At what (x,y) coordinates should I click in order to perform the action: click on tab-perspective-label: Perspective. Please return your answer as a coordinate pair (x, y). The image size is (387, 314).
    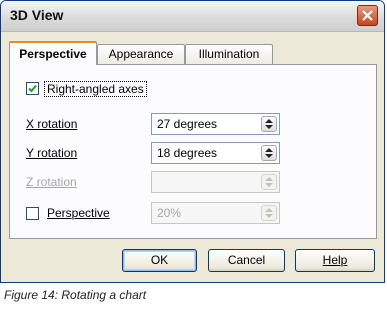
    Looking at the image, I should click on (53, 54).